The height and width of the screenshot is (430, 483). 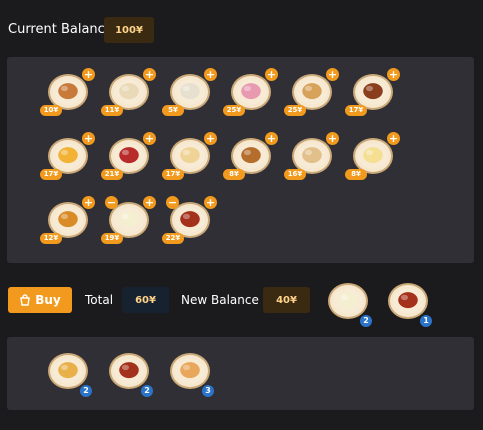 I want to click on price-tag: 12¥, so click(x=51, y=238).